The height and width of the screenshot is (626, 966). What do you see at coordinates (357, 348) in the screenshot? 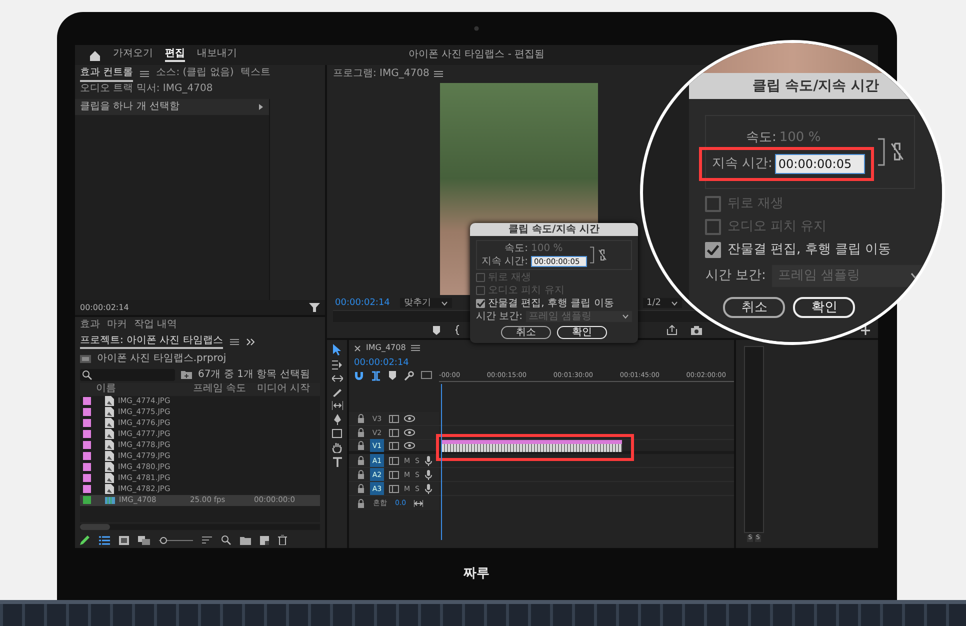
I see `close-icon` at bounding box center [357, 348].